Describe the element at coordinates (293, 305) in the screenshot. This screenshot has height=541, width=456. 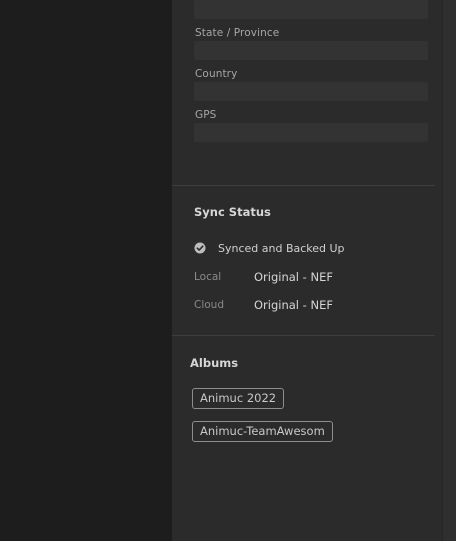
I see `cloud-value: Original - NEF` at that location.